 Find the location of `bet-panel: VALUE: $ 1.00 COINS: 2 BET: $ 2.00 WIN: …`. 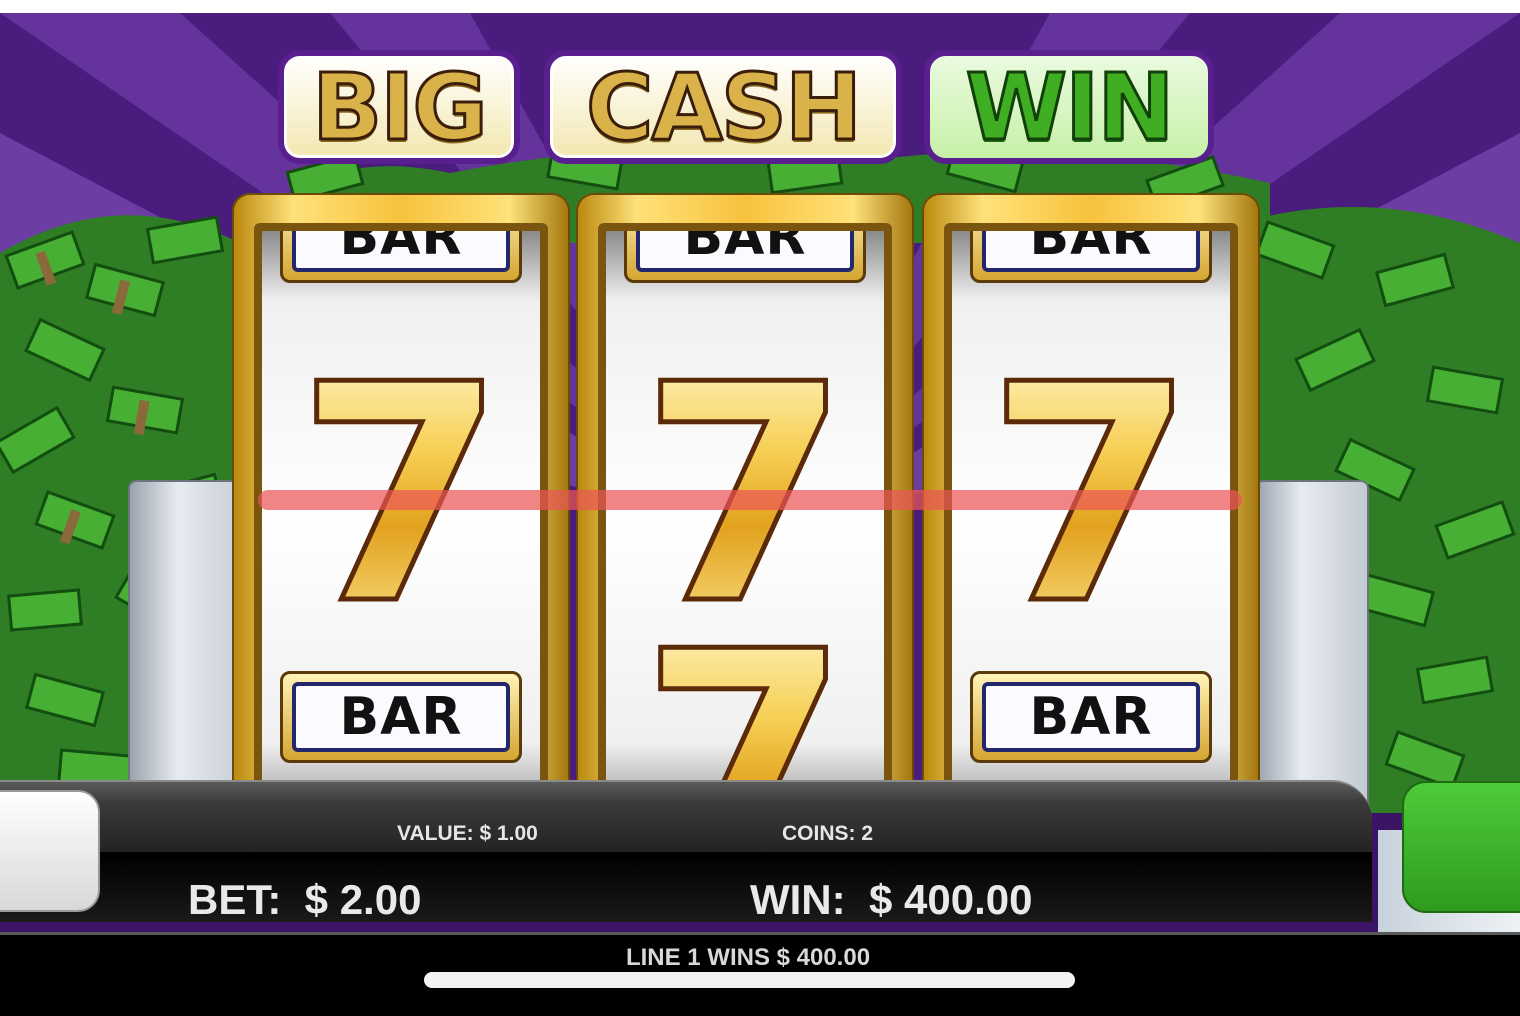

bet-panel: VALUE: $ 1.00 COINS: 2 BET: $ 2.00 WIN: … is located at coordinates (690, 856).